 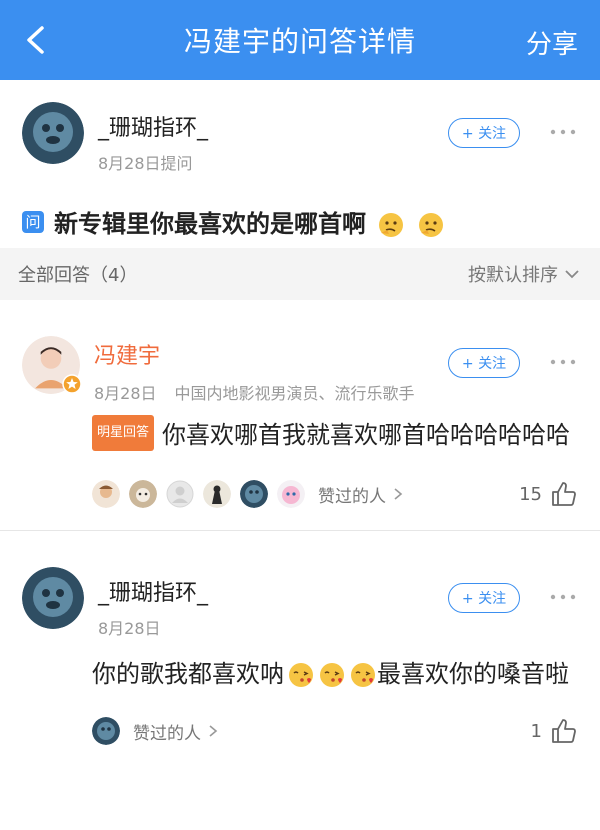 I want to click on answer-text-content: 你的歌我都喜欢呐, so click(x=188, y=674).